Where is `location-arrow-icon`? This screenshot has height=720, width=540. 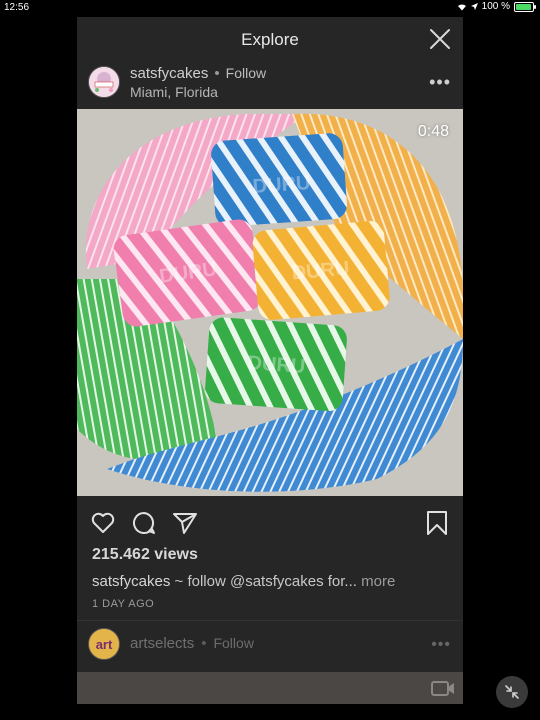 location-arrow-icon is located at coordinates (474, 6).